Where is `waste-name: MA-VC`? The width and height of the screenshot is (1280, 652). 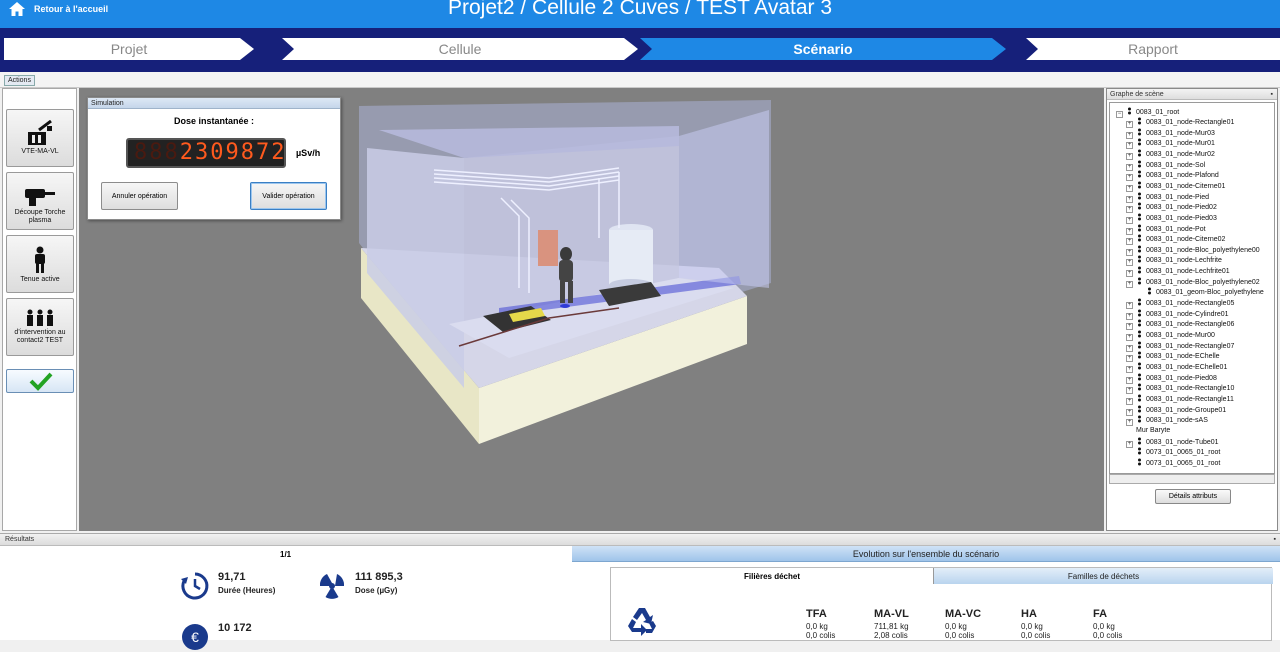
waste-name: MA-VC is located at coordinates (963, 614).